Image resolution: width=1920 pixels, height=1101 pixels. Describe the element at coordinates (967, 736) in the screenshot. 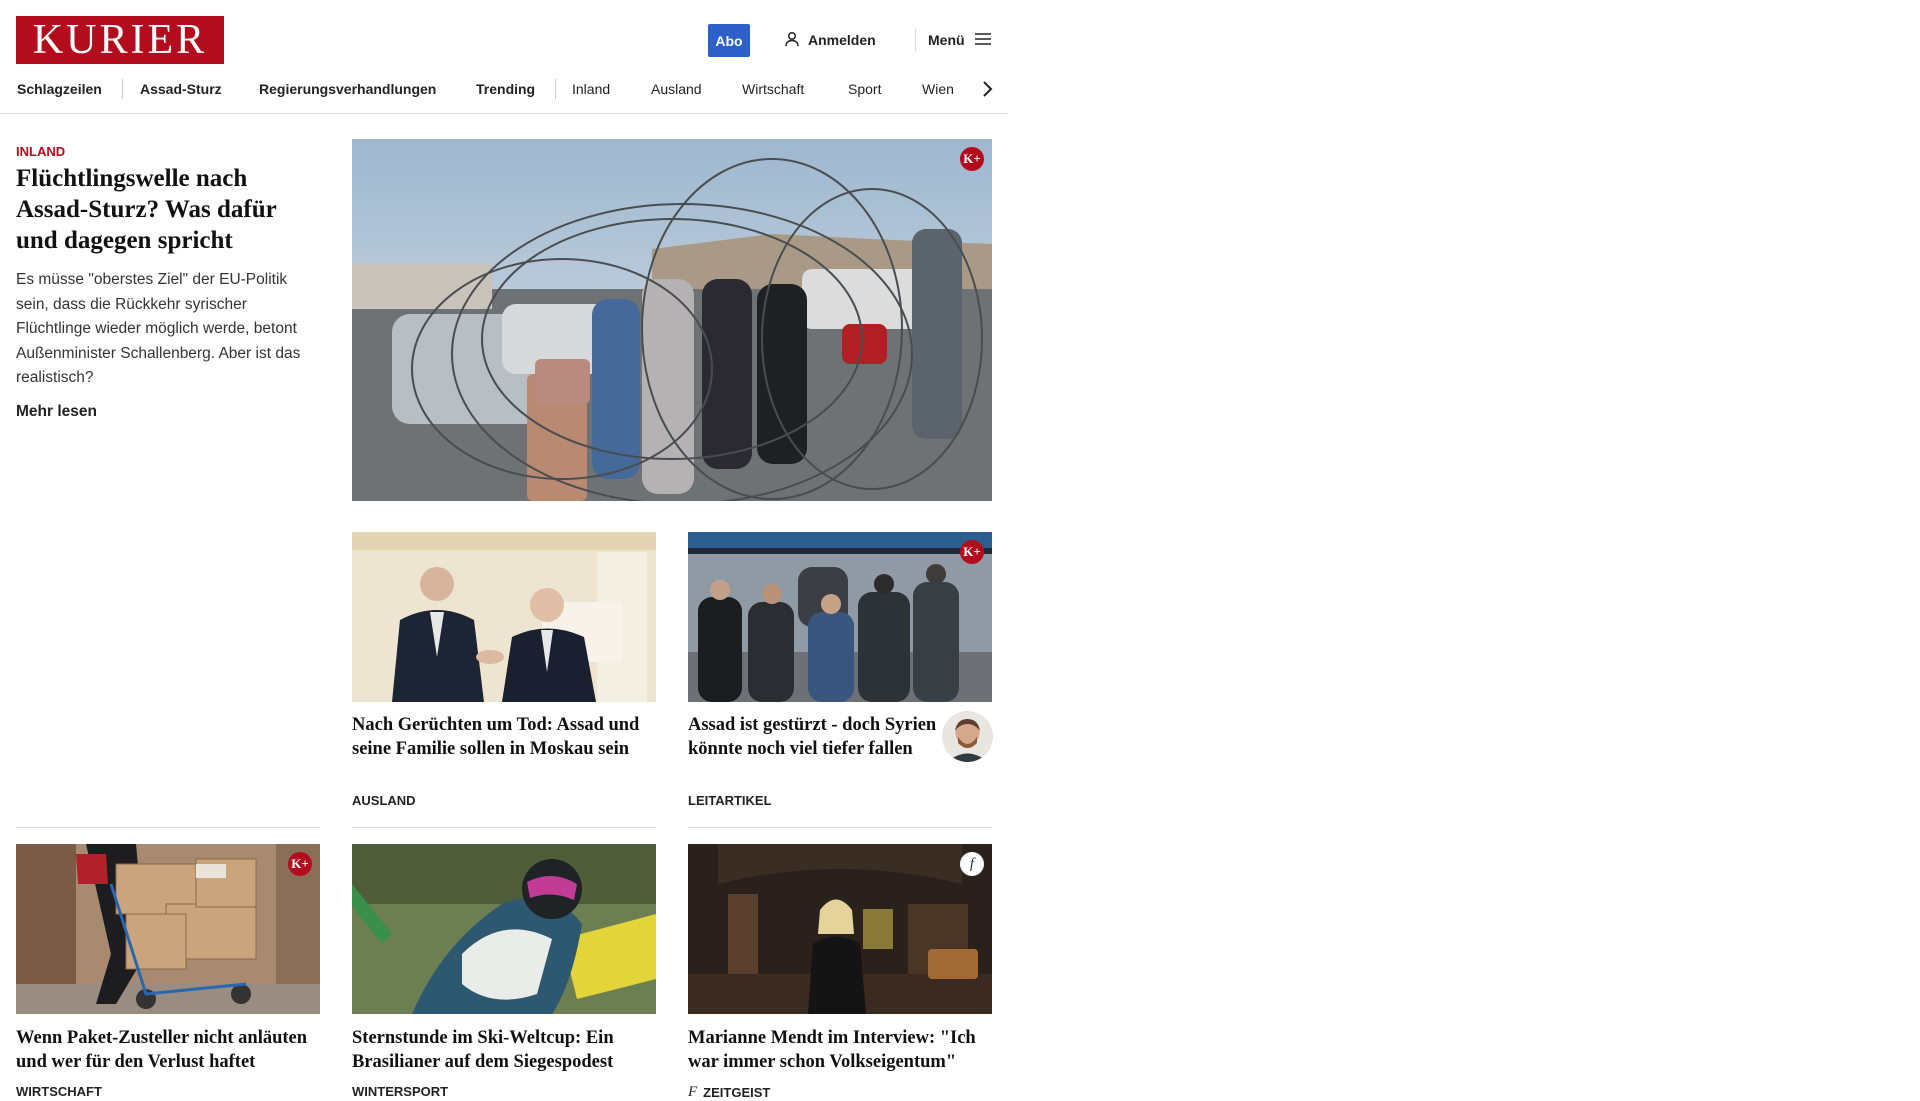

I see `author-avatar` at that location.